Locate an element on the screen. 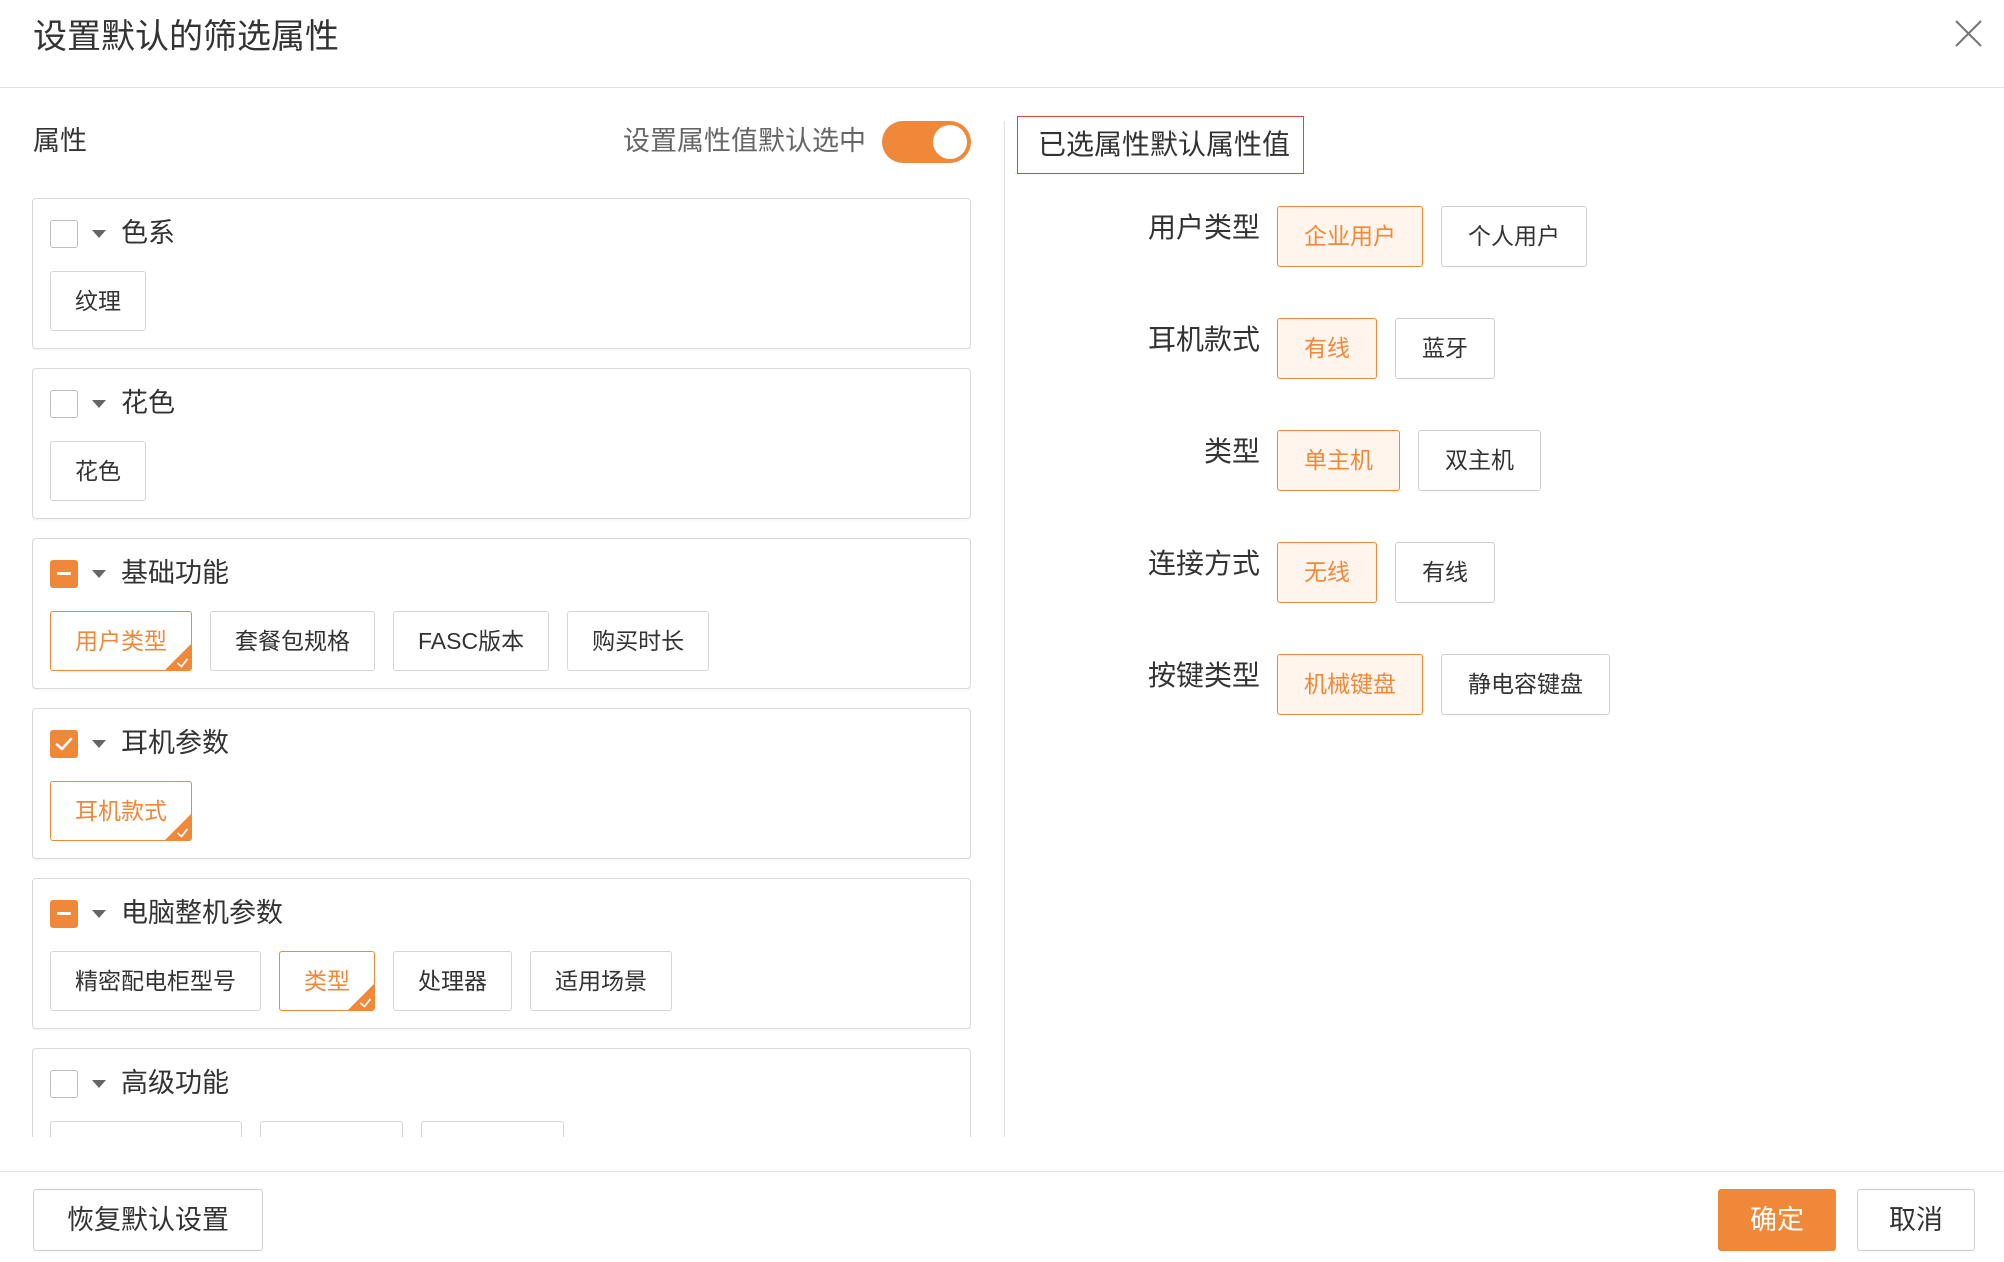  attribute-tag: 纹理 is located at coordinates (98, 301).